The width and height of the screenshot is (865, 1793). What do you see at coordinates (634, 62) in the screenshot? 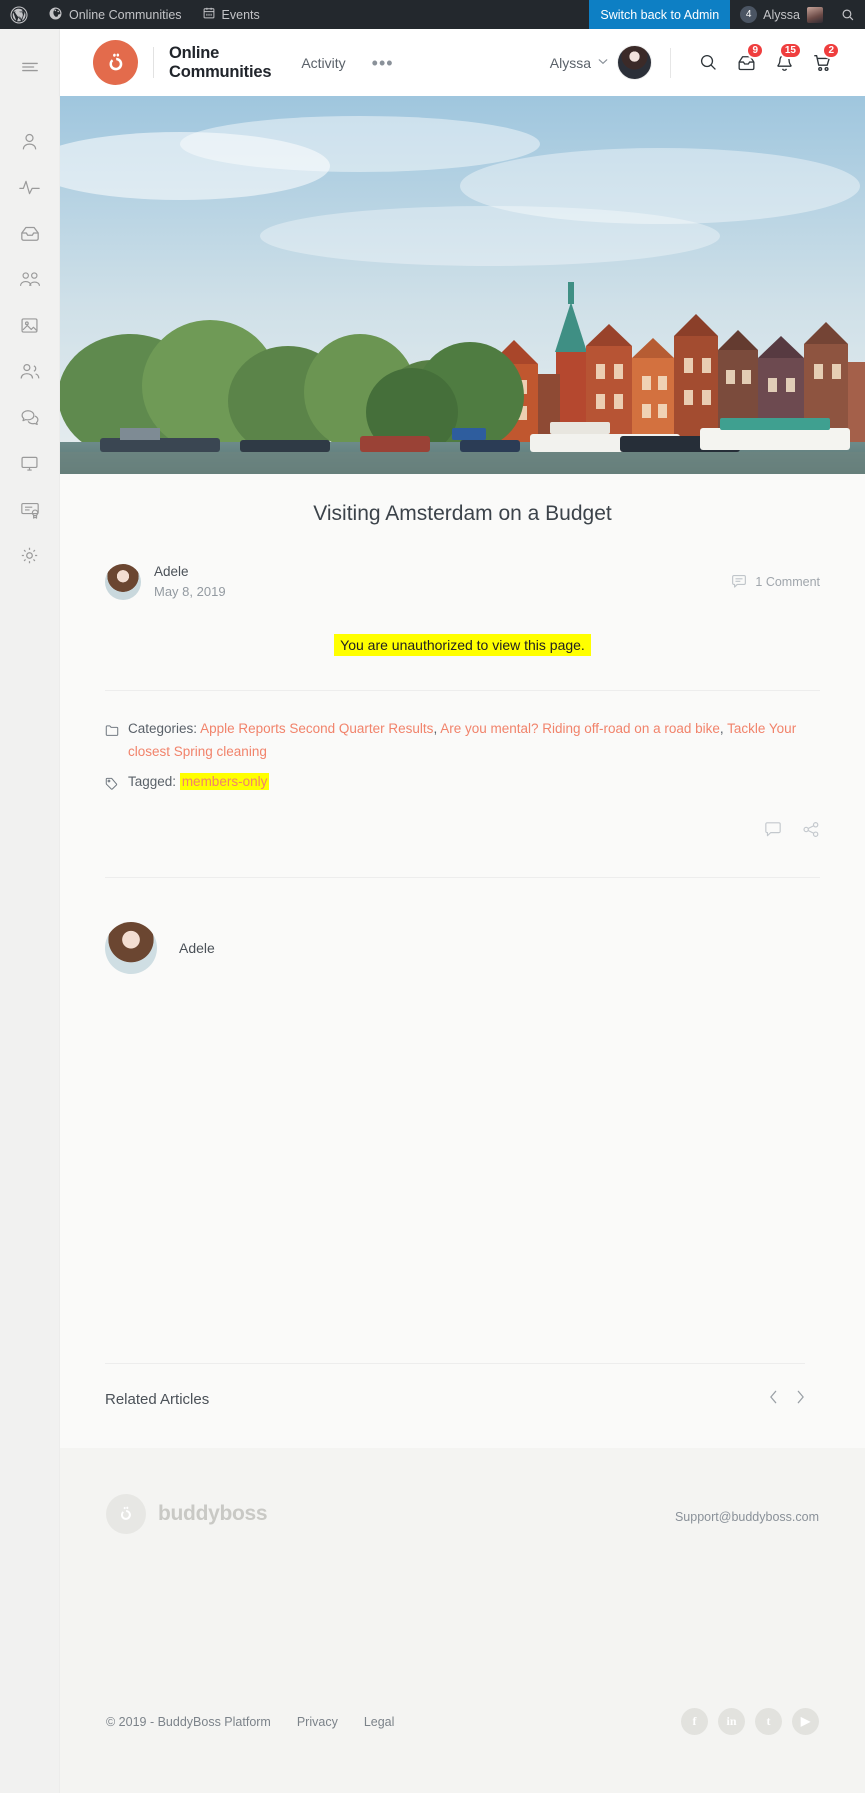
I see `avatar` at bounding box center [634, 62].